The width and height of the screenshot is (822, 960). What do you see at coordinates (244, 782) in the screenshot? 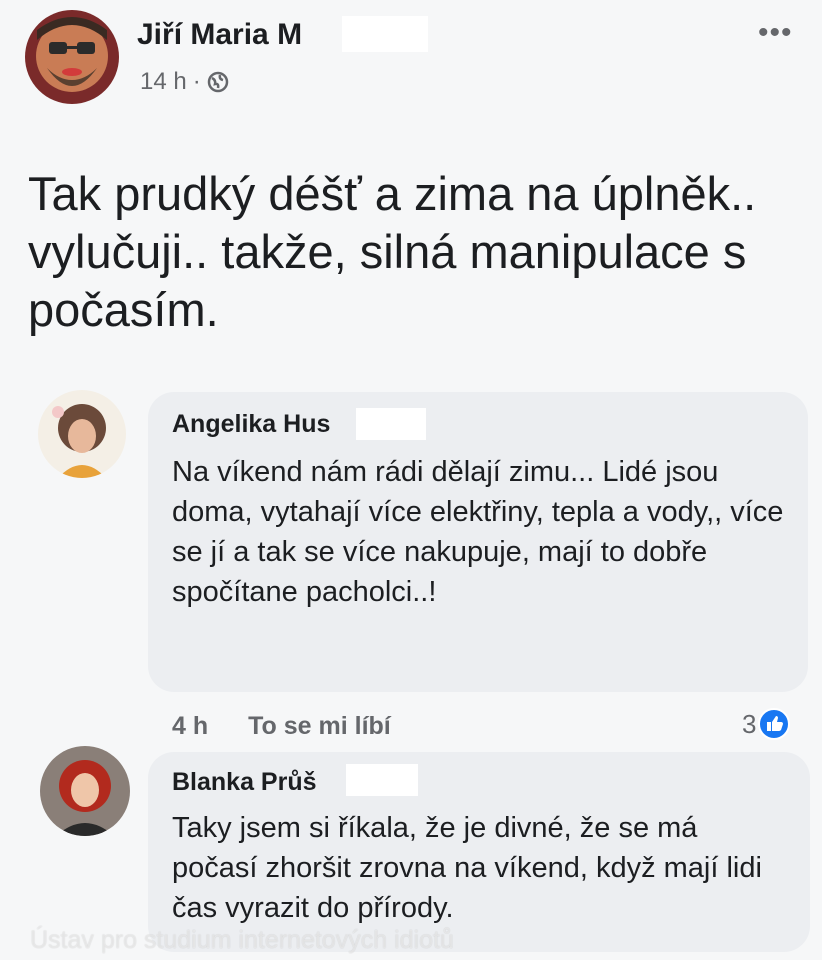
I see `commenter-name: Blanka Průš` at bounding box center [244, 782].